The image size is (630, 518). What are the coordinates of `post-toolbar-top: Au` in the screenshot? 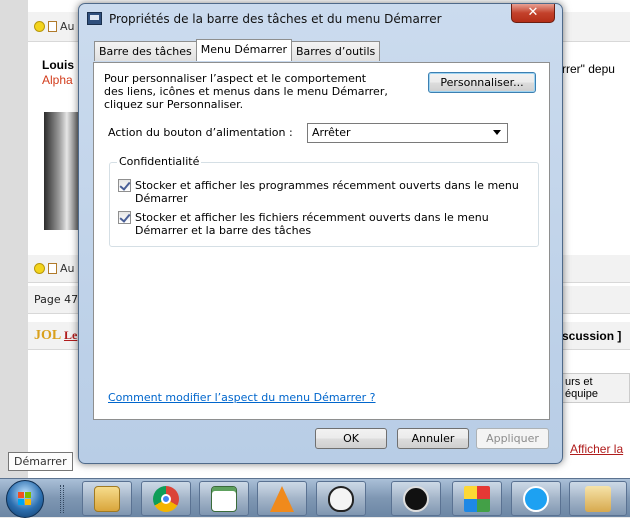 It's located at (54, 26).